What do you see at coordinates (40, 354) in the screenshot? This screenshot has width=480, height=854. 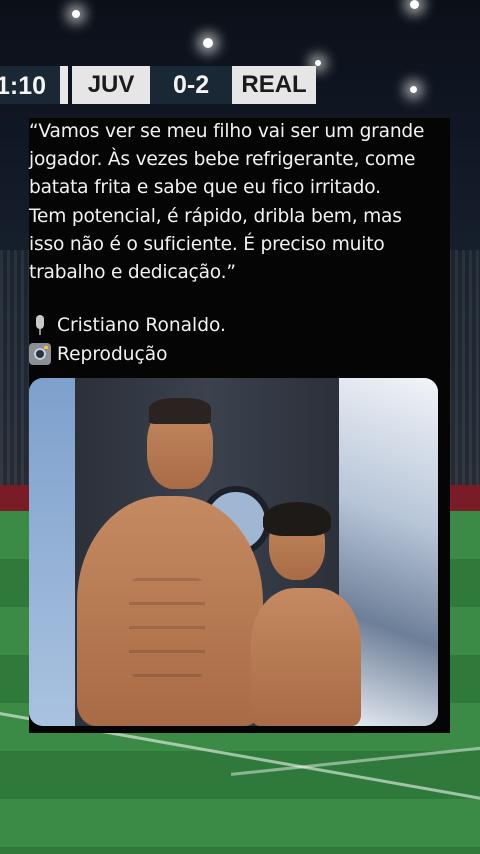 I see `camera-icon` at bounding box center [40, 354].